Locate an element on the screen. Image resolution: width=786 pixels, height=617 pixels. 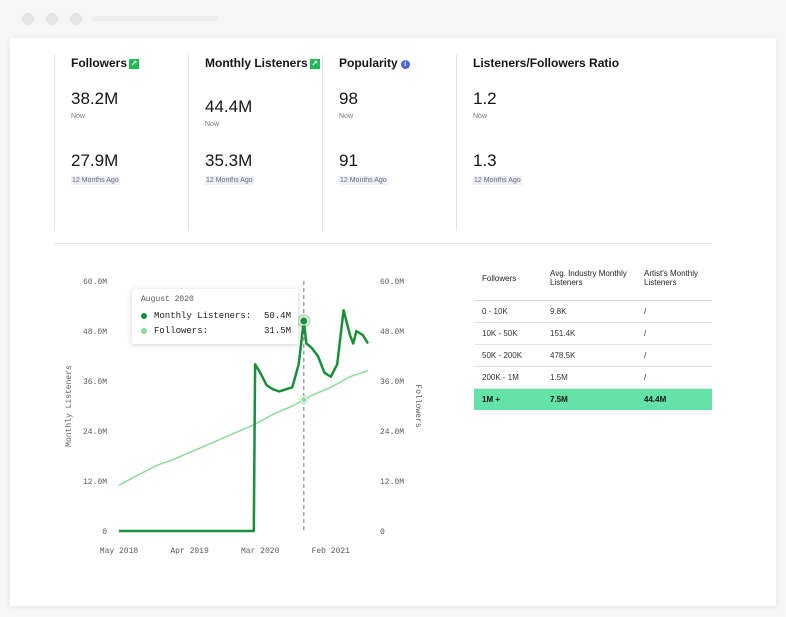
tooltip-label: Monthly Listeners: is located at coordinates (203, 316).